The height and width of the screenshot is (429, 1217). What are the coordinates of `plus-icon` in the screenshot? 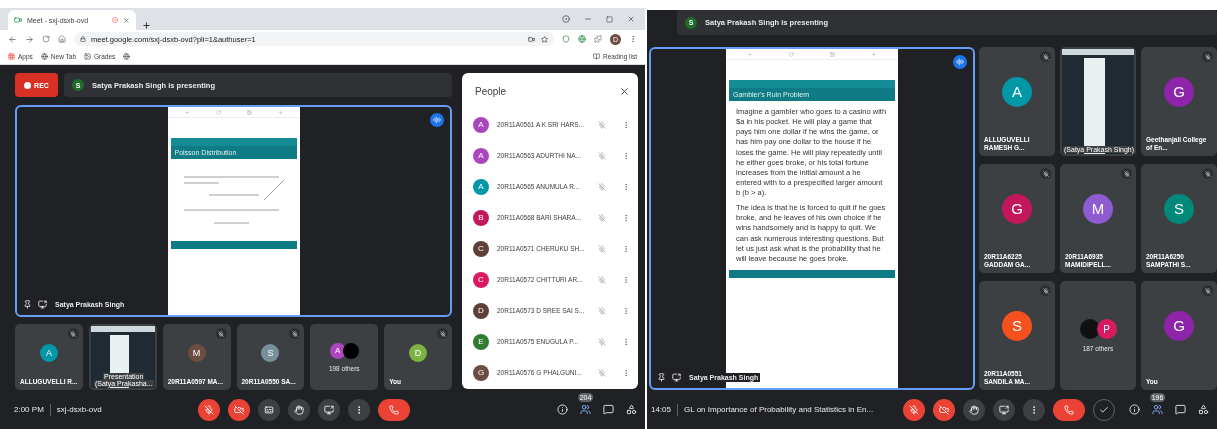 It's located at (280, 112).